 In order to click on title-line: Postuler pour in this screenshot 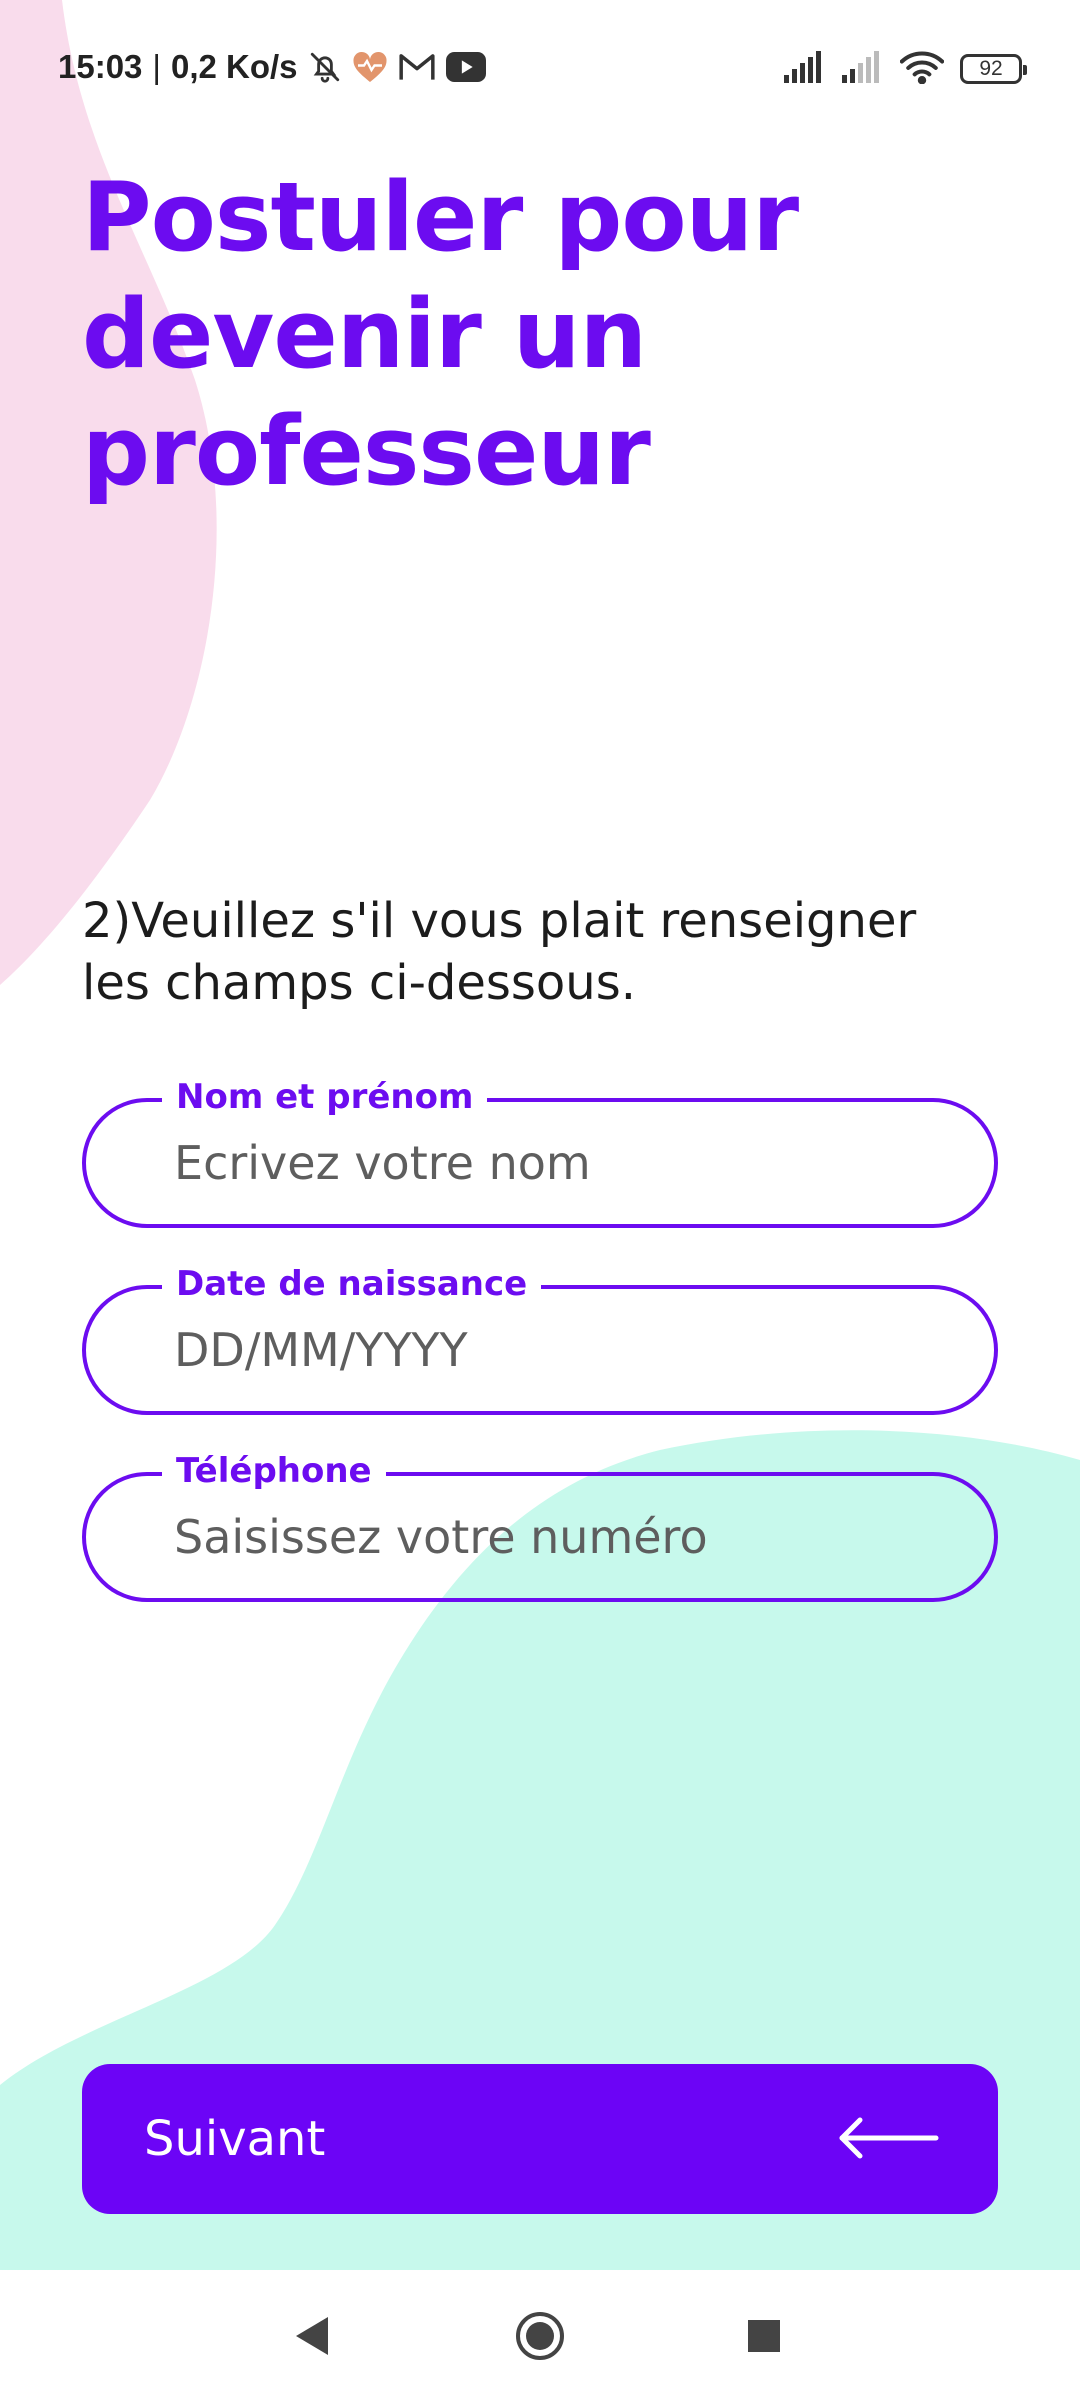, I will do `click(440, 218)`.